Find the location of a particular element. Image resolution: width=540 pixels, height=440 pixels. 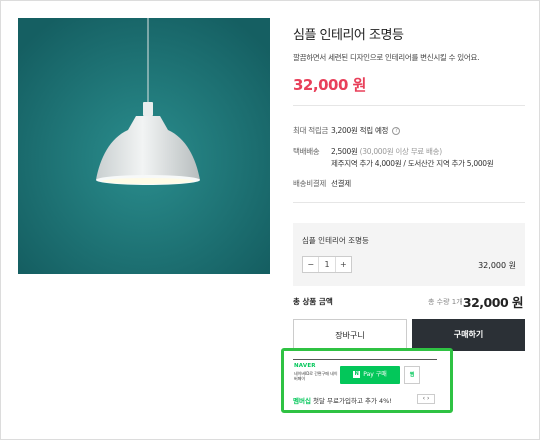

shipping-payment-row: 배송비결제 선결제 is located at coordinates (409, 183).